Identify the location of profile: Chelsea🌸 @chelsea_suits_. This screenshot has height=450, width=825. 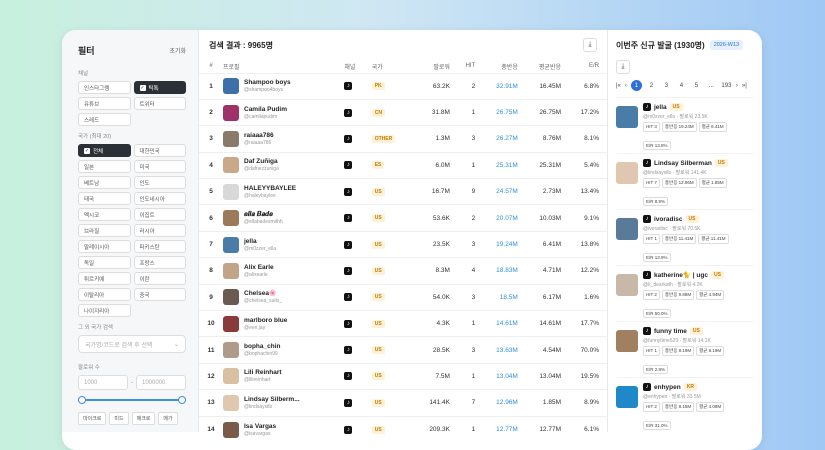
(279, 297).